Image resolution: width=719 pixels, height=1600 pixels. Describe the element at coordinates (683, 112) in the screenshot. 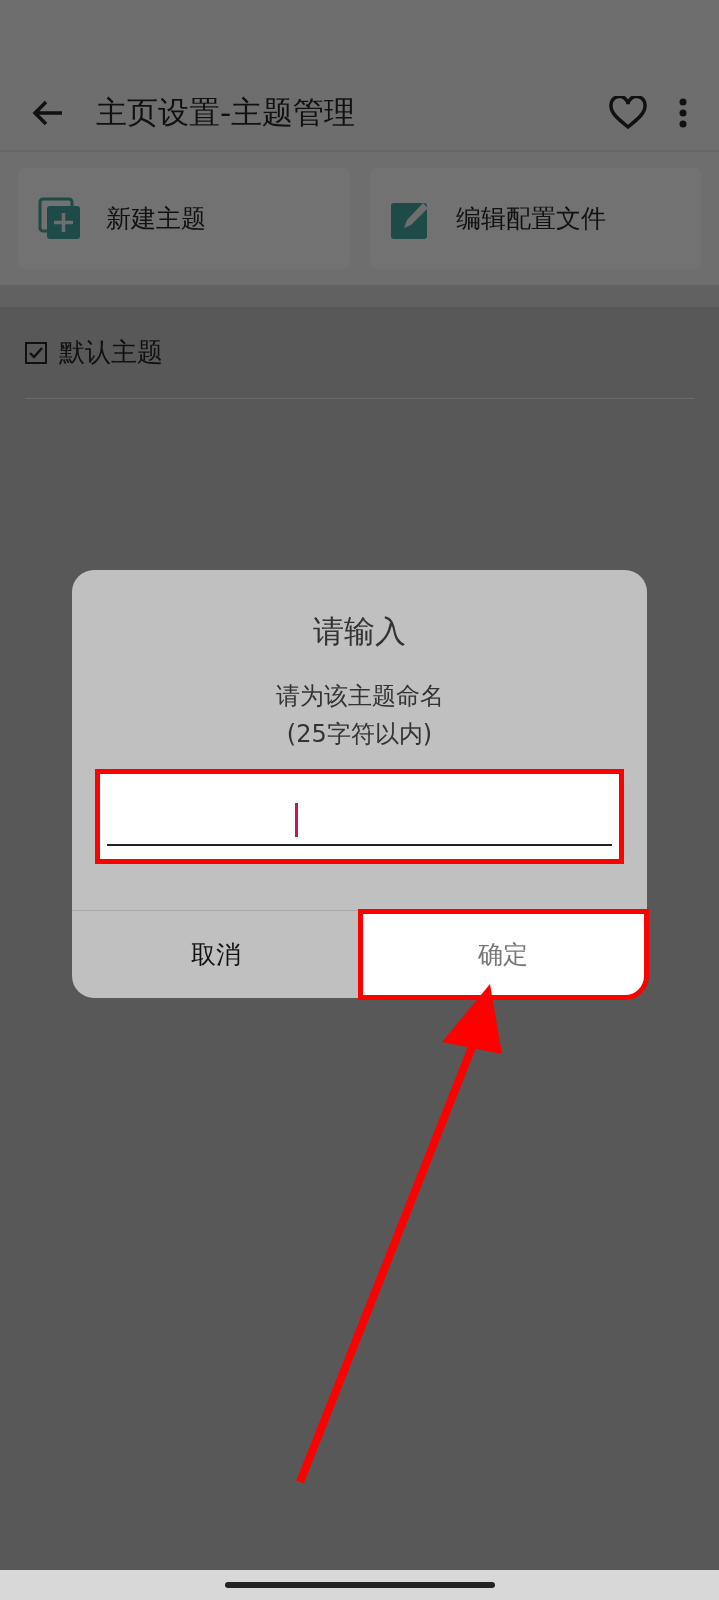

I see `more-icon` at that location.